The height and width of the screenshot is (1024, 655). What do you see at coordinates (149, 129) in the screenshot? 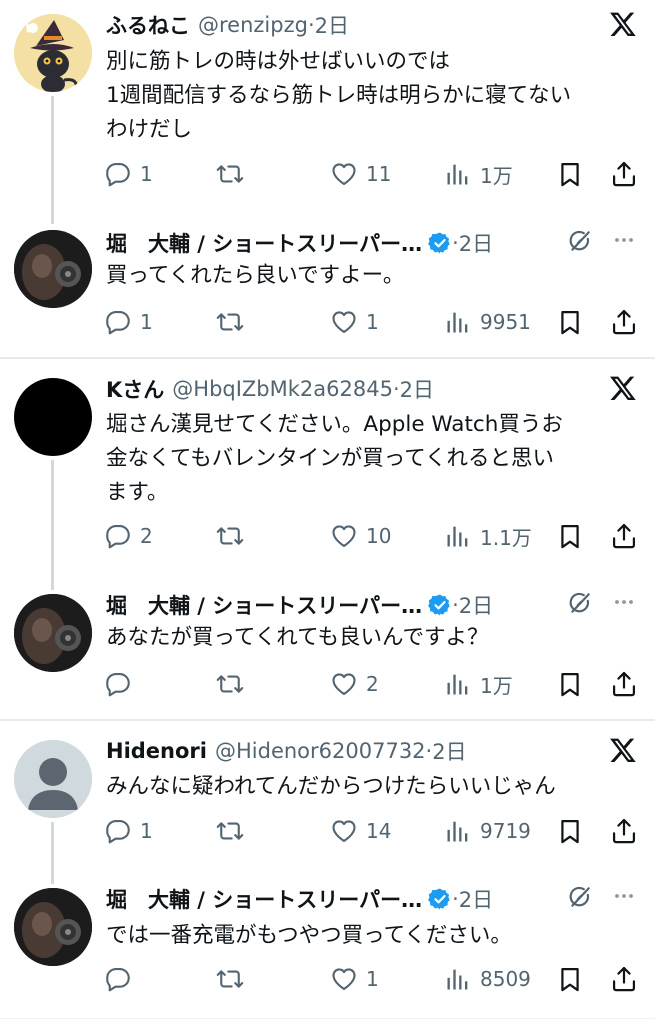
I see `tweet-text-line: わけだし` at bounding box center [149, 129].